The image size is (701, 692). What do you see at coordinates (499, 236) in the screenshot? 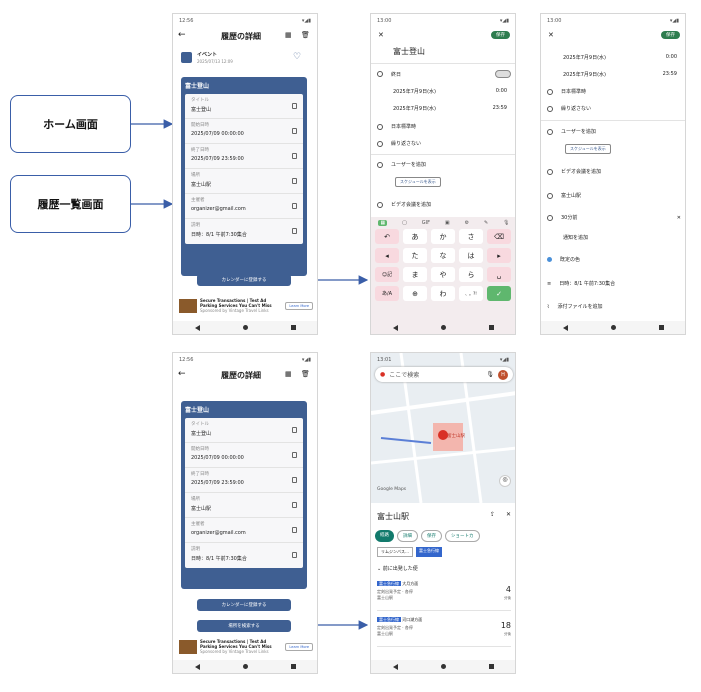
I see `backspace-key: ⌫` at bounding box center [499, 236].